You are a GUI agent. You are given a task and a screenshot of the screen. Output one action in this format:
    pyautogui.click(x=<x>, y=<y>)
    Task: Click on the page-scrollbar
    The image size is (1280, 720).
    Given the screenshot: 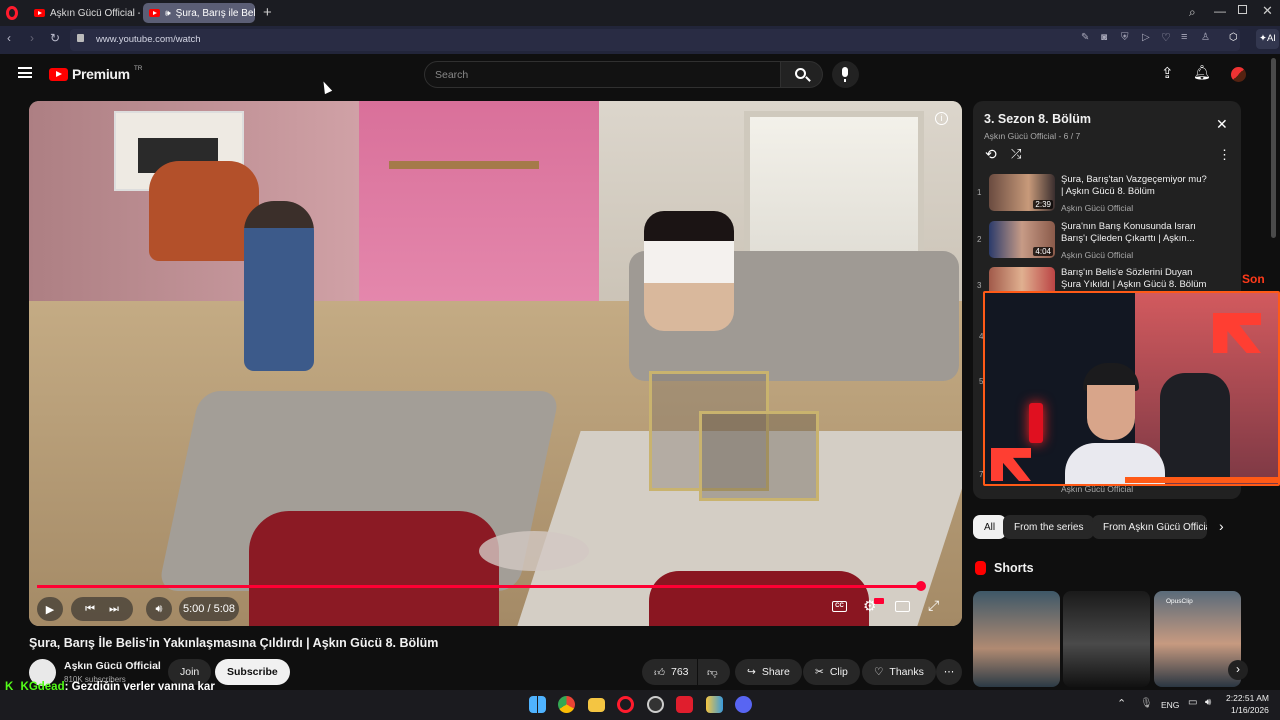 What is the action you would take?
    pyautogui.click(x=1273, y=148)
    